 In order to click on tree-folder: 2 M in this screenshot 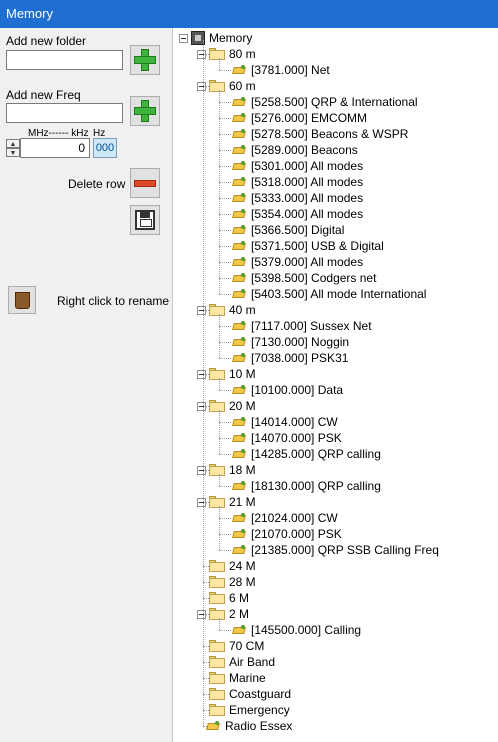, I will do `click(223, 614)`.